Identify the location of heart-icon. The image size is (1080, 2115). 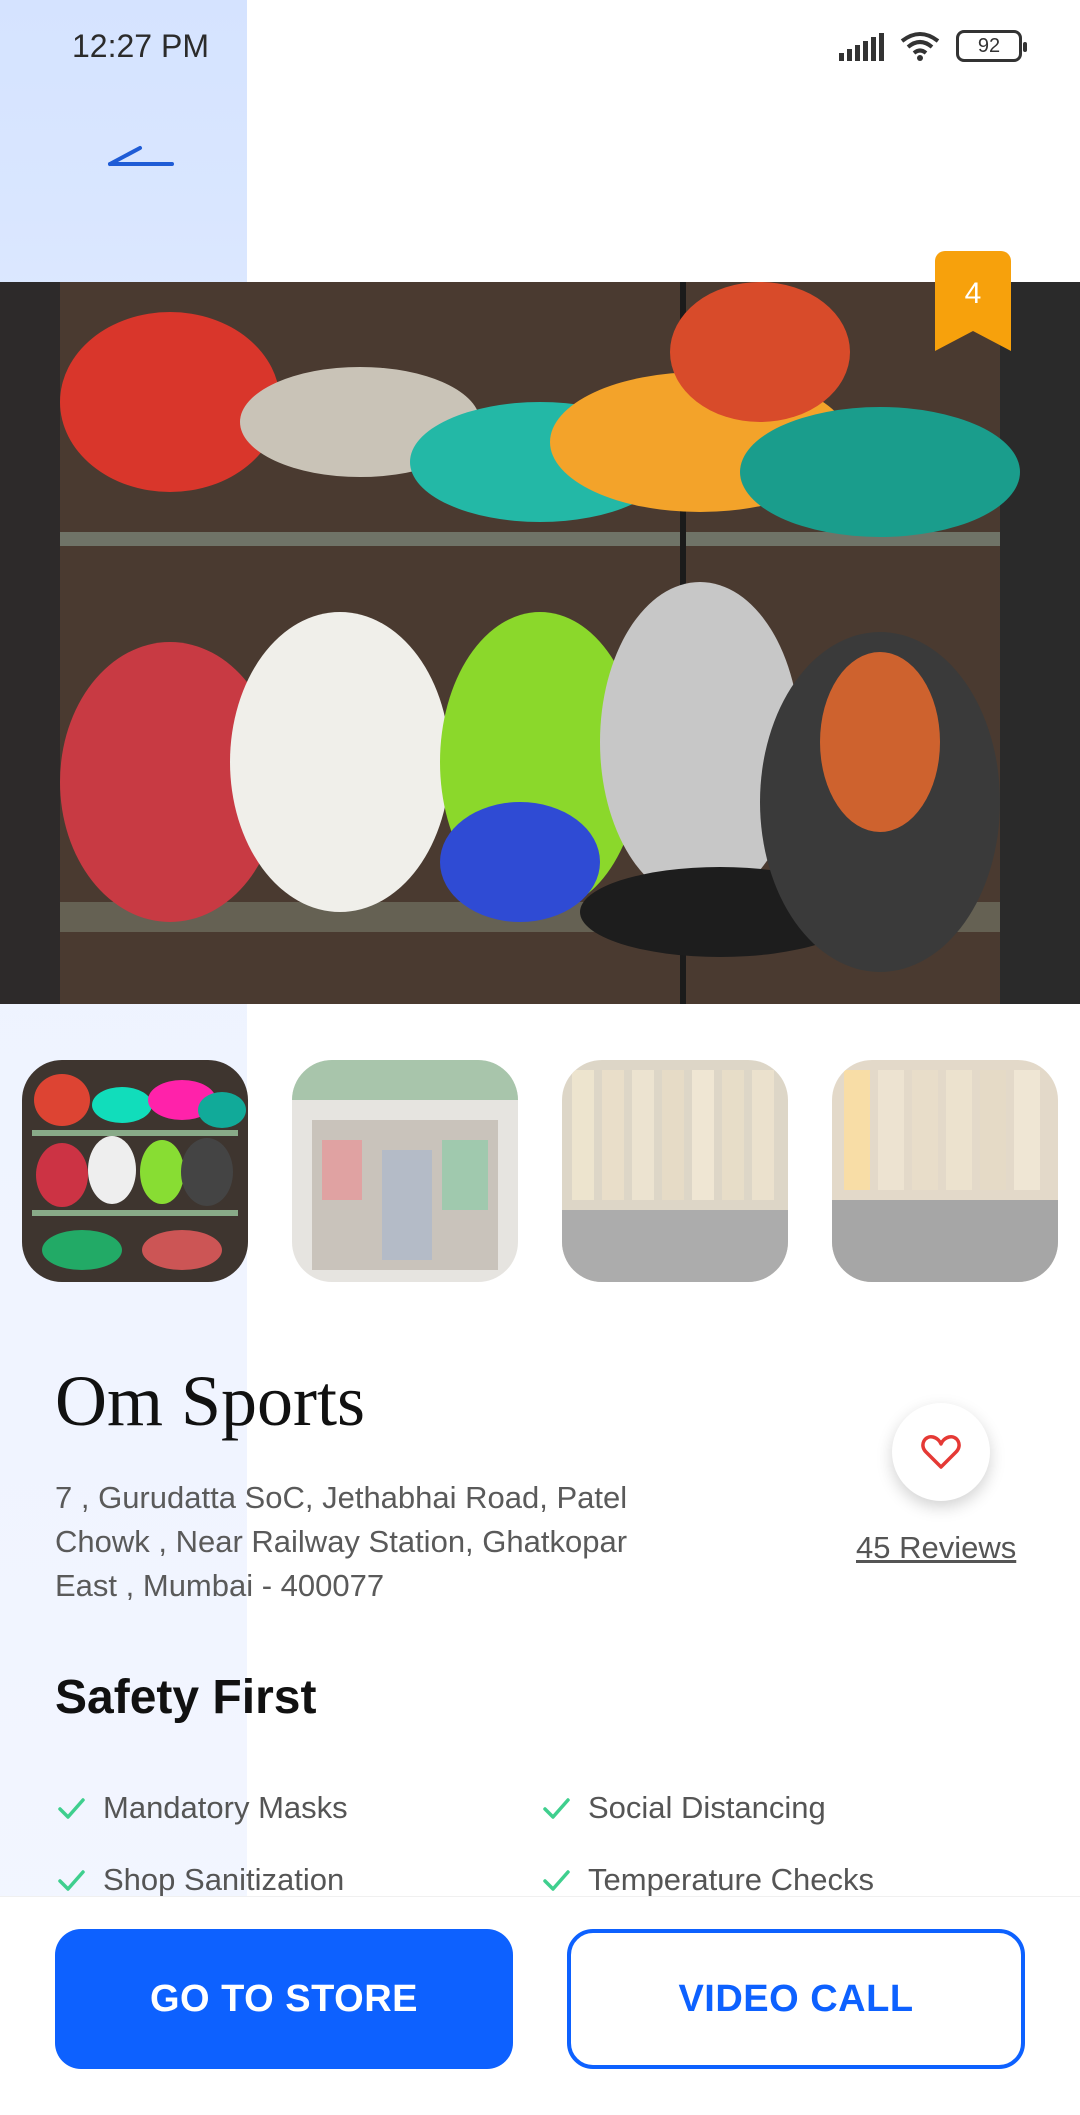
(941, 1452).